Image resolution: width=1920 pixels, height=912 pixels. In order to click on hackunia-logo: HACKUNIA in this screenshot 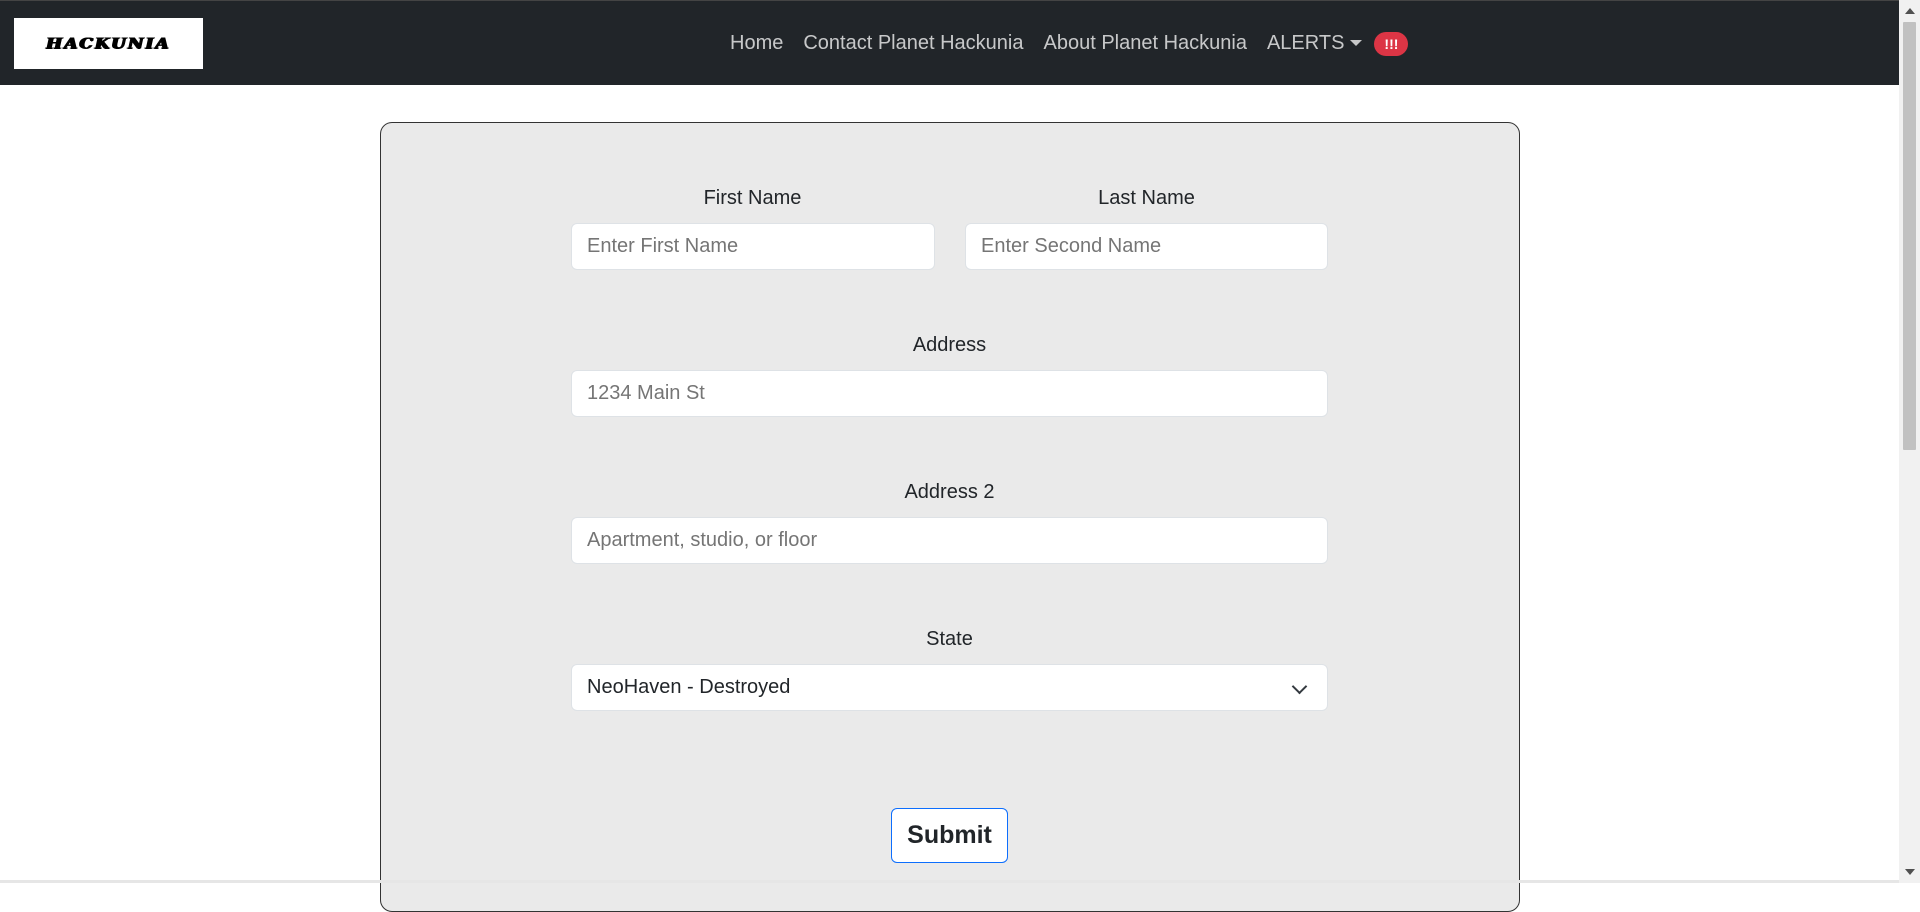, I will do `click(108, 43)`.